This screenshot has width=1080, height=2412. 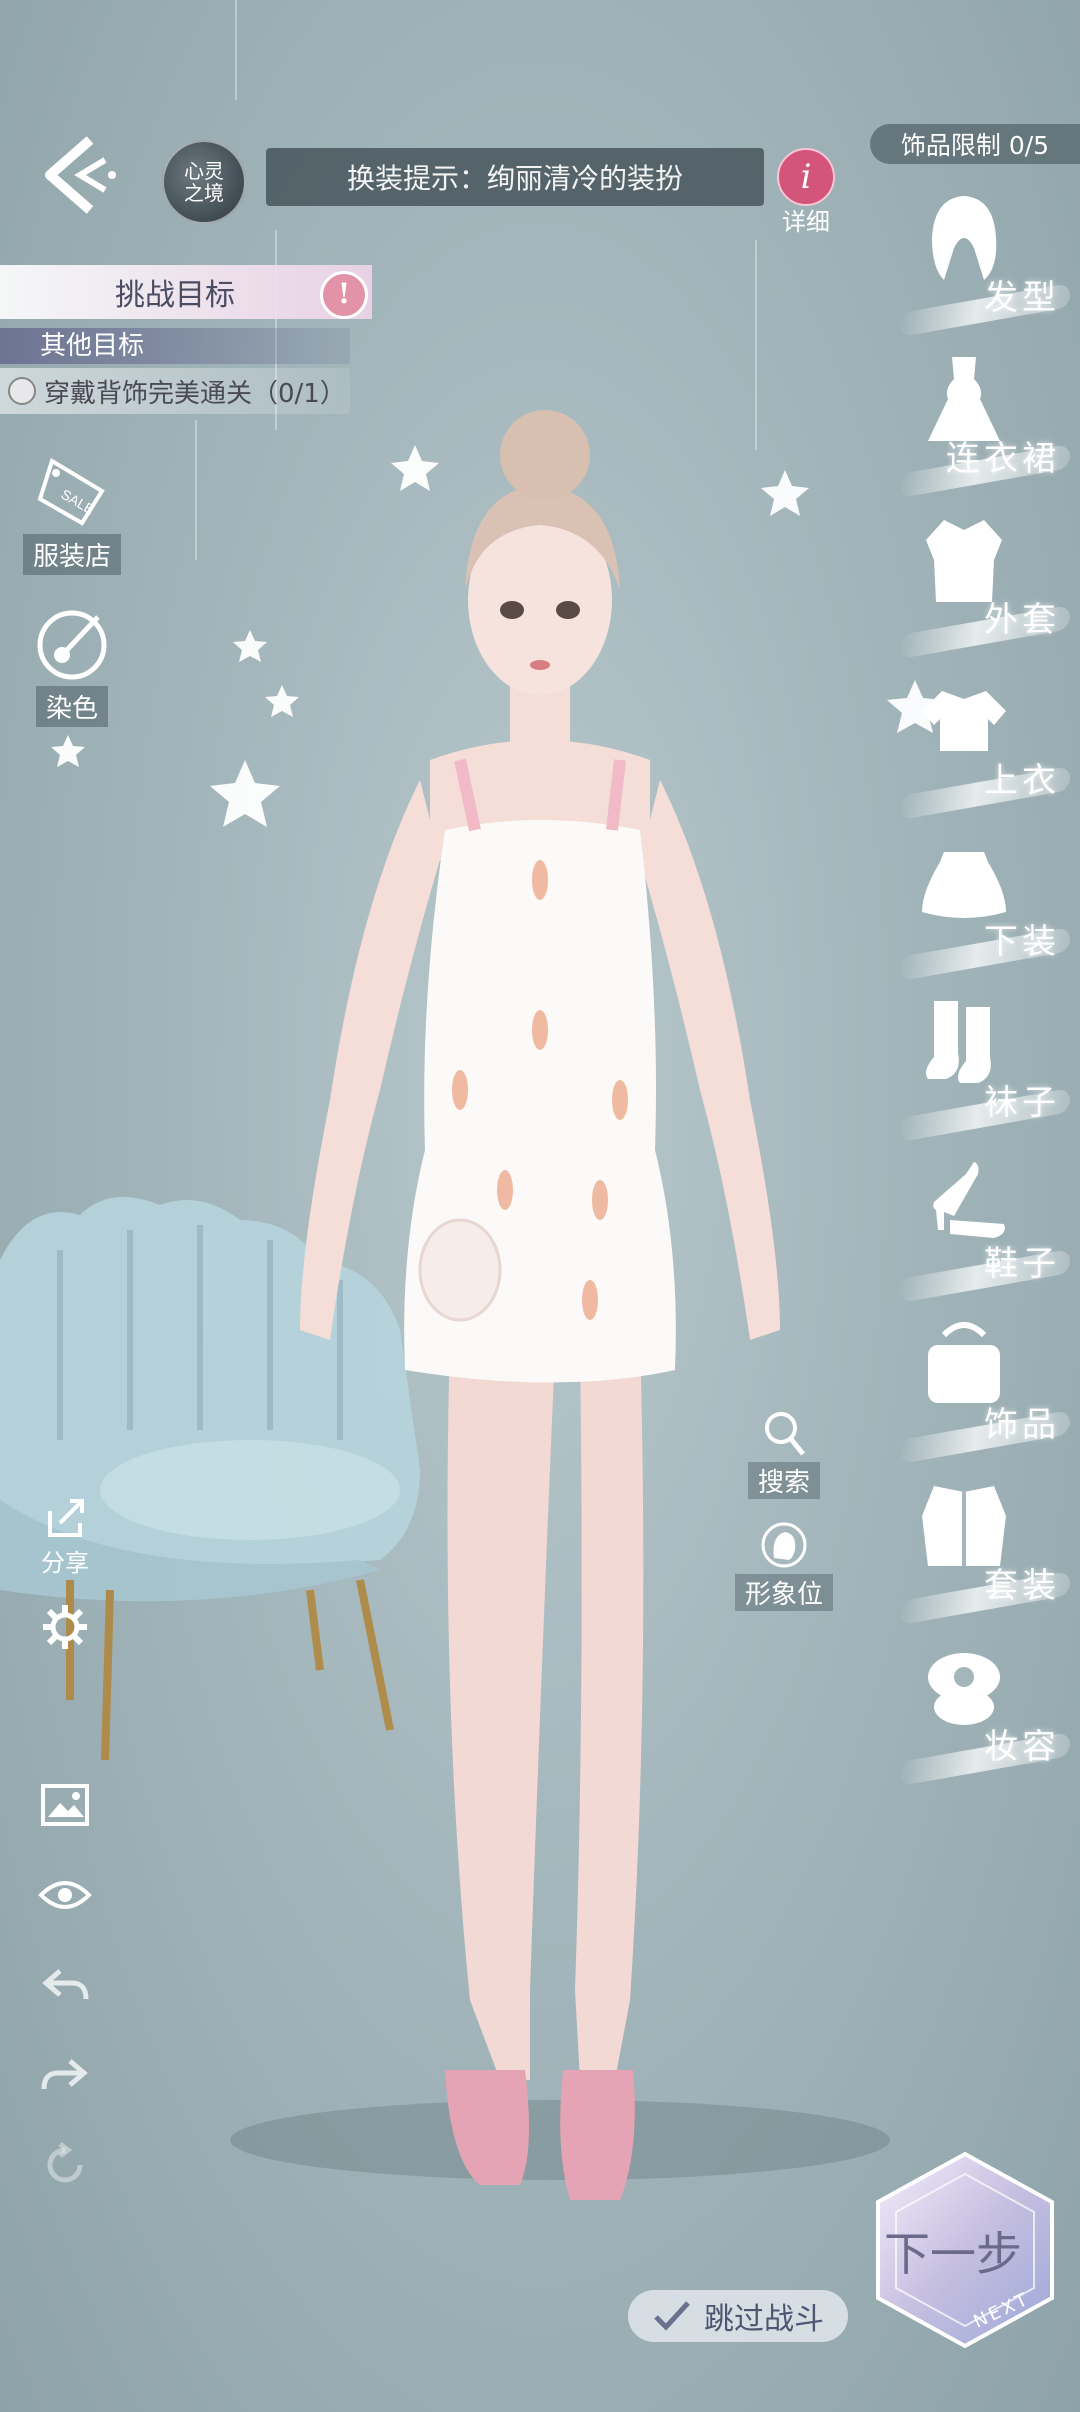 I want to click on checkbox-checked-icon, so click(x=672, y=2316).